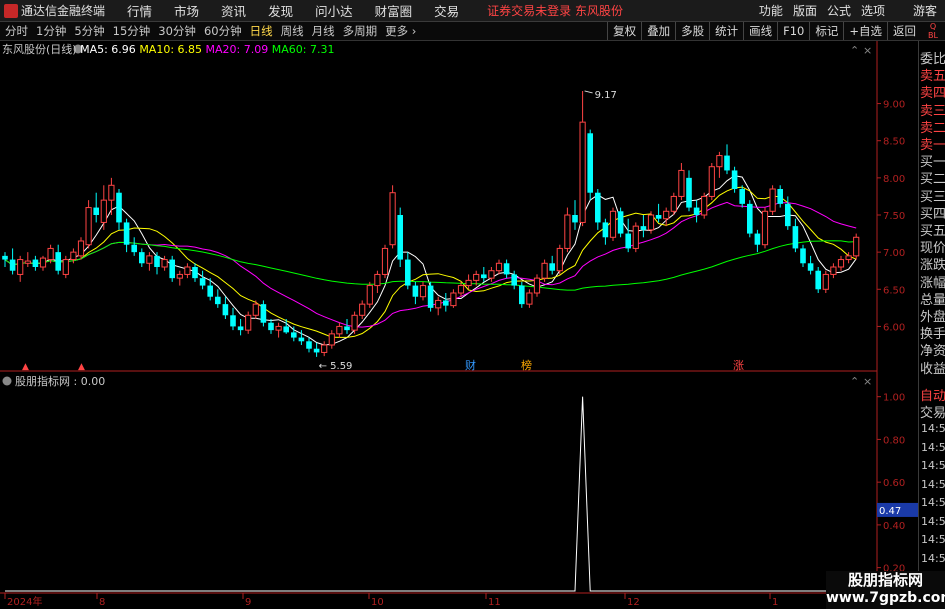 This screenshot has height=609, width=945. I want to click on tongji-button: 统计, so click(726, 31).